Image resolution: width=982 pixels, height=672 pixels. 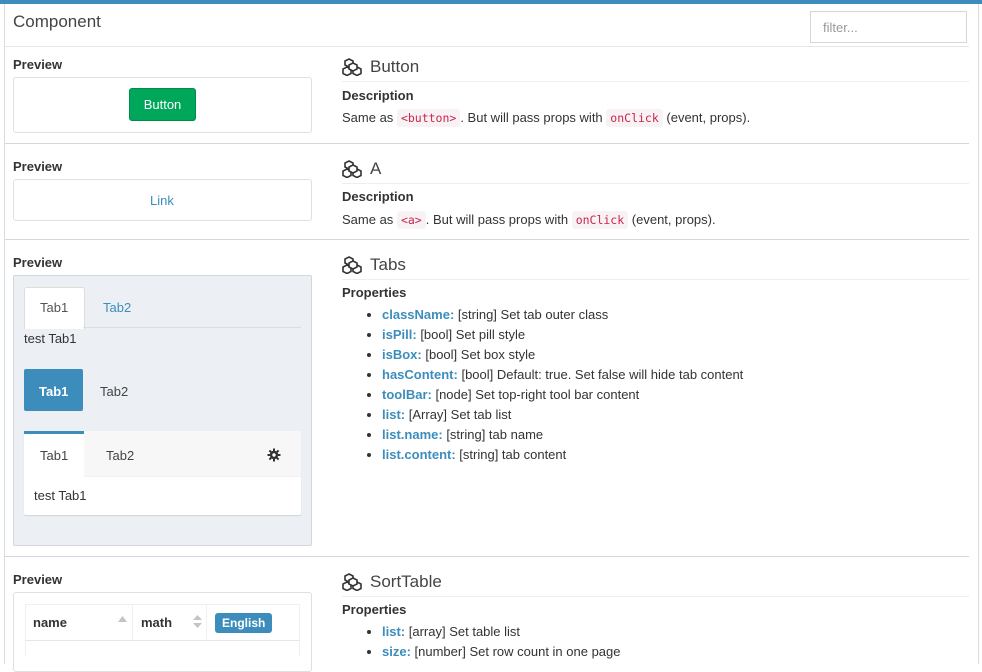 I want to click on tab-box-tab2: Tab2, so click(x=120, y=455).